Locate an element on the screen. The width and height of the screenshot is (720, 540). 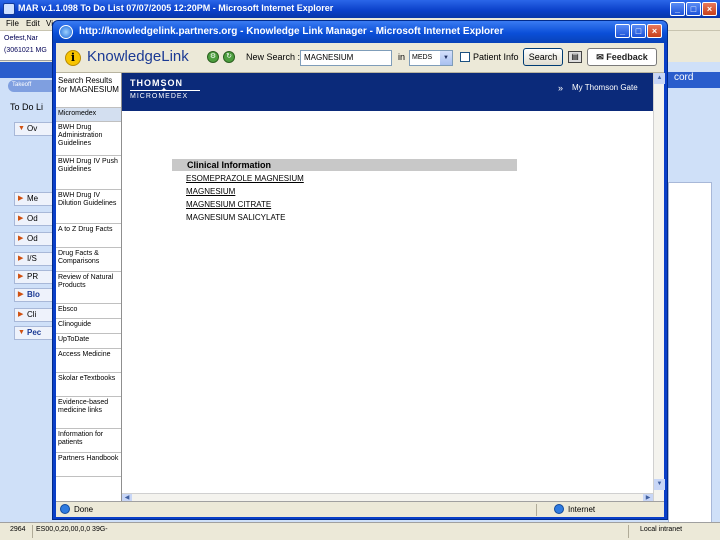
record-pane is located at coordinates (690, 361).